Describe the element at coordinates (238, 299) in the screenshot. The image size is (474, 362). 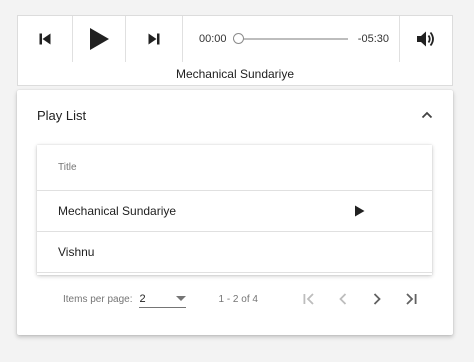
I see `range-label: 1 - 2 of 4` at that location.